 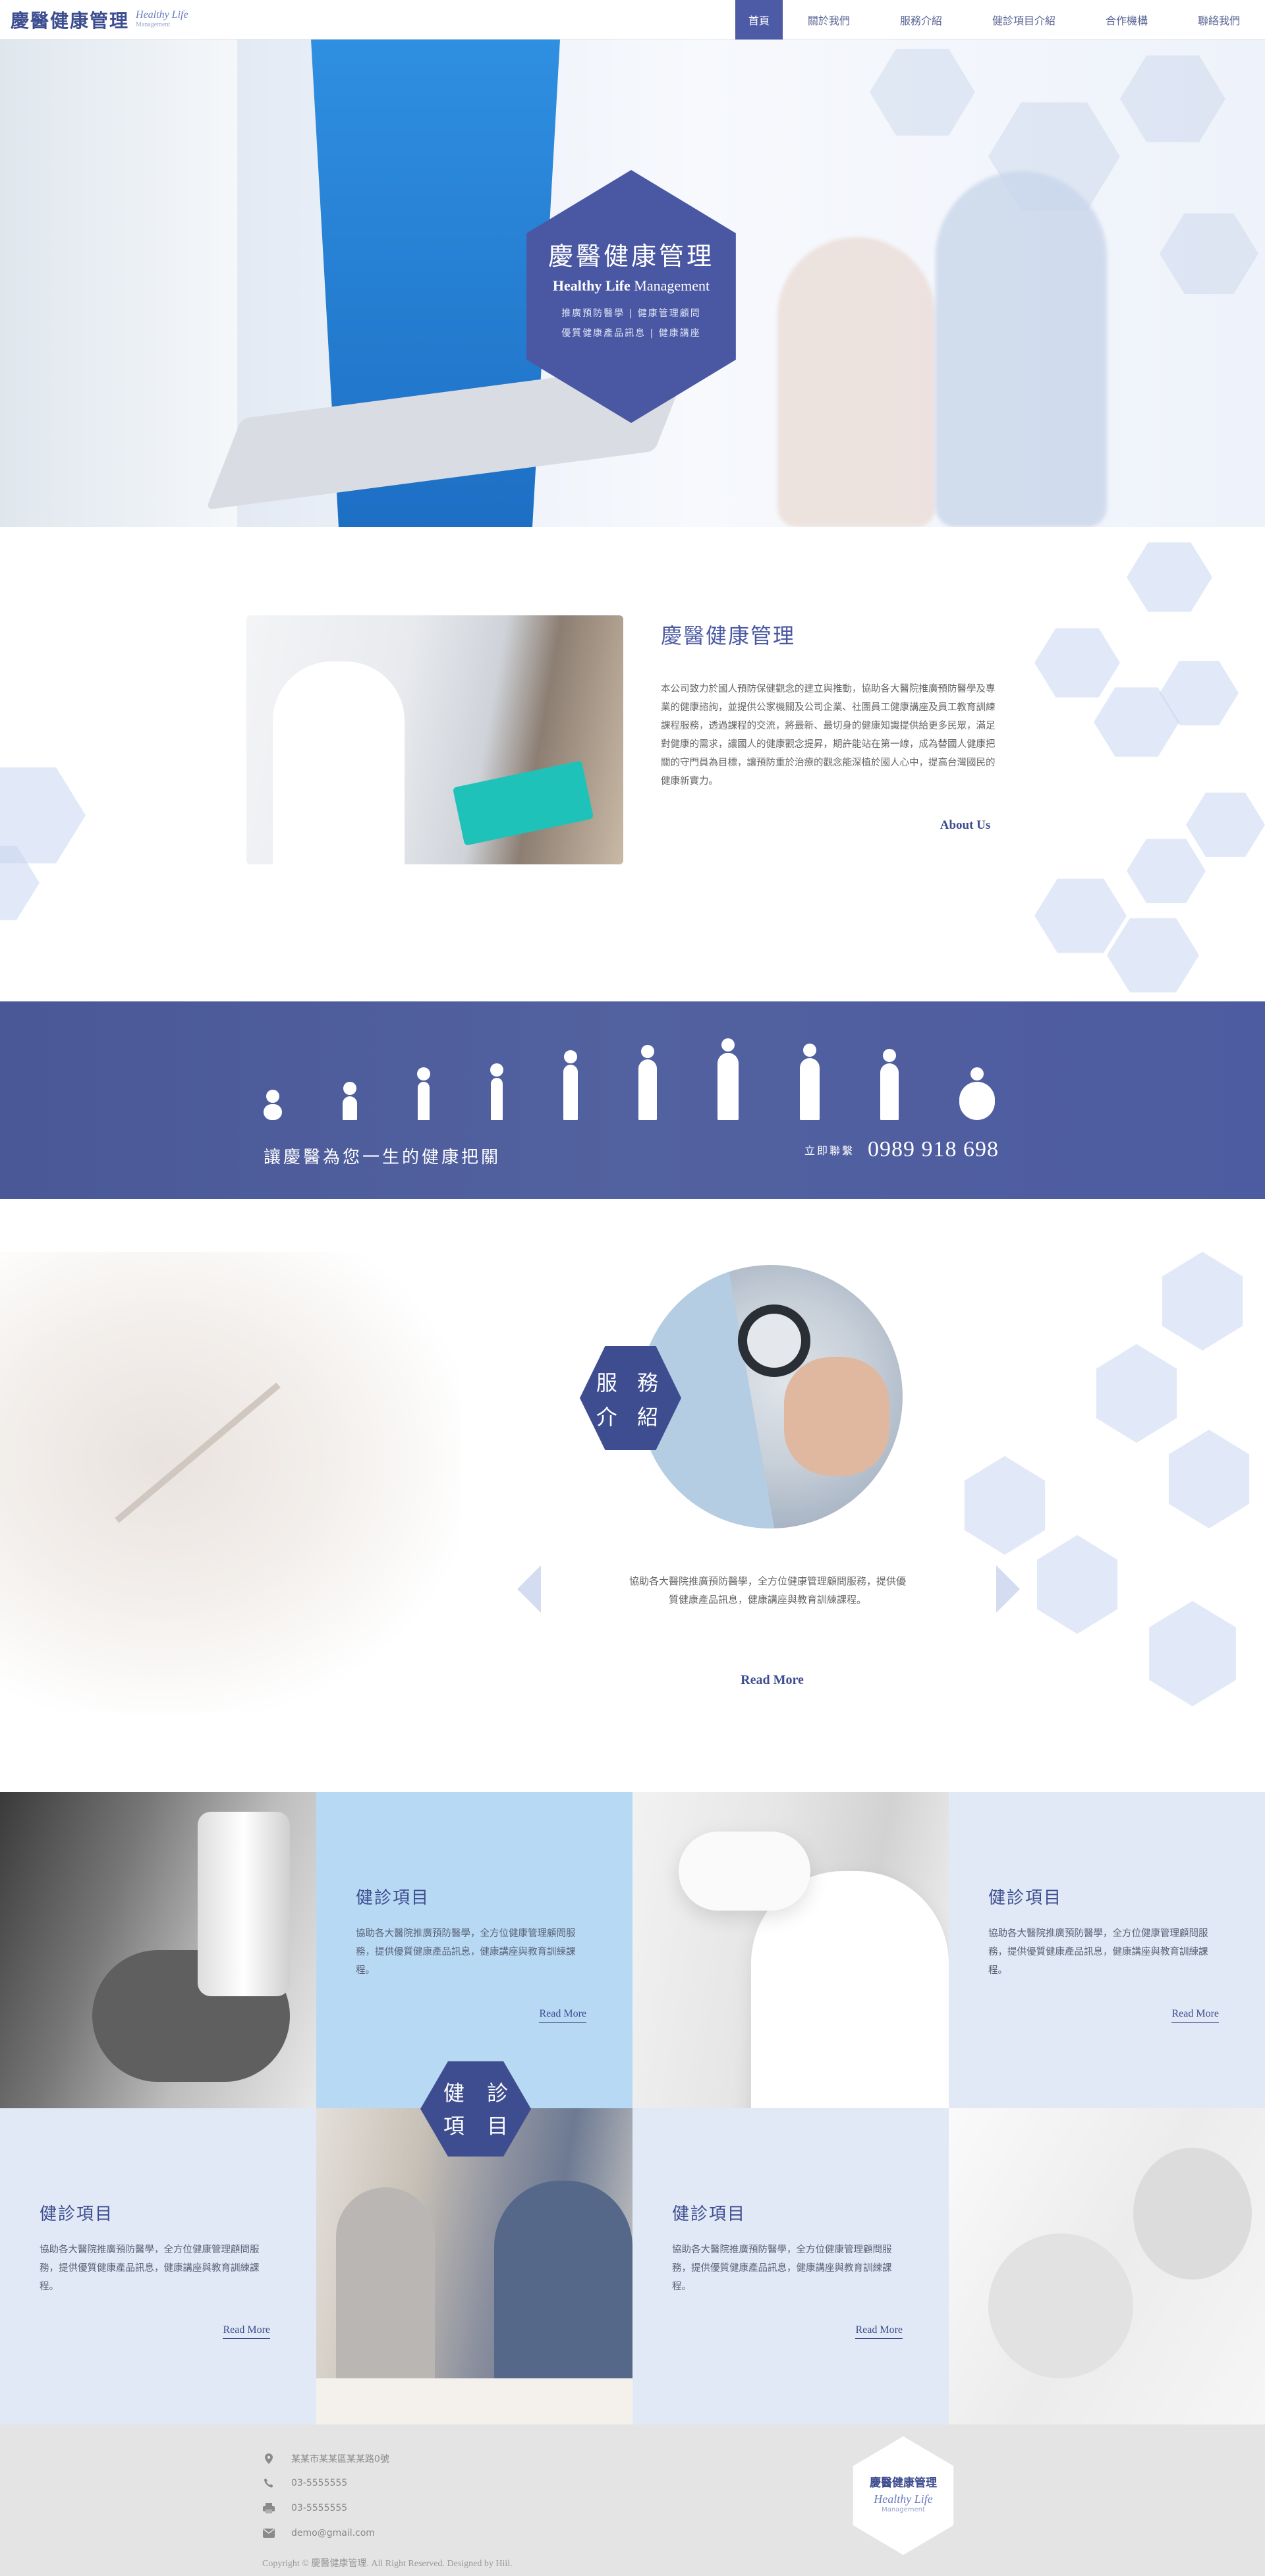 I want to click on logo-text-en: Healthy Life Management, so click(x=162, y=20).